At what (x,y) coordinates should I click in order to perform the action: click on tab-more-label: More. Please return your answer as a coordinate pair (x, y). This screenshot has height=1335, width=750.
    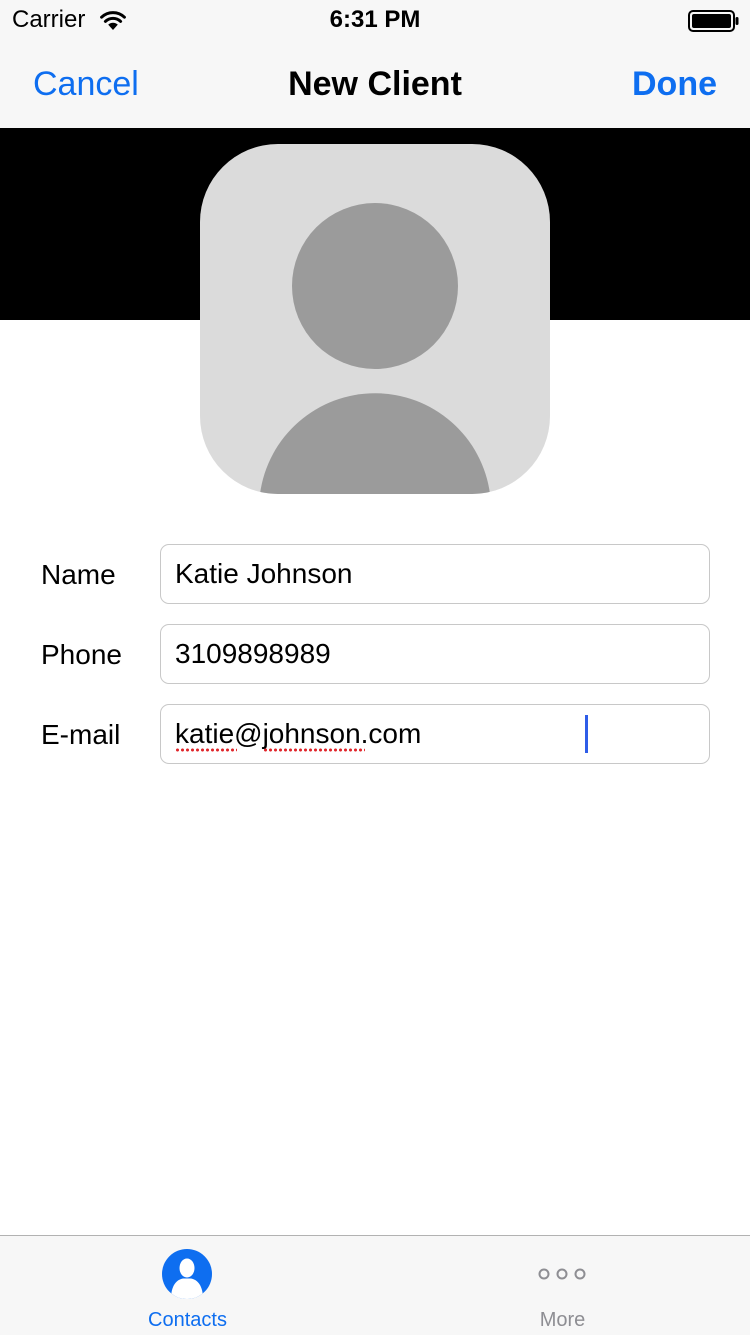
    Looking at the image, I should click on (562, 1320).